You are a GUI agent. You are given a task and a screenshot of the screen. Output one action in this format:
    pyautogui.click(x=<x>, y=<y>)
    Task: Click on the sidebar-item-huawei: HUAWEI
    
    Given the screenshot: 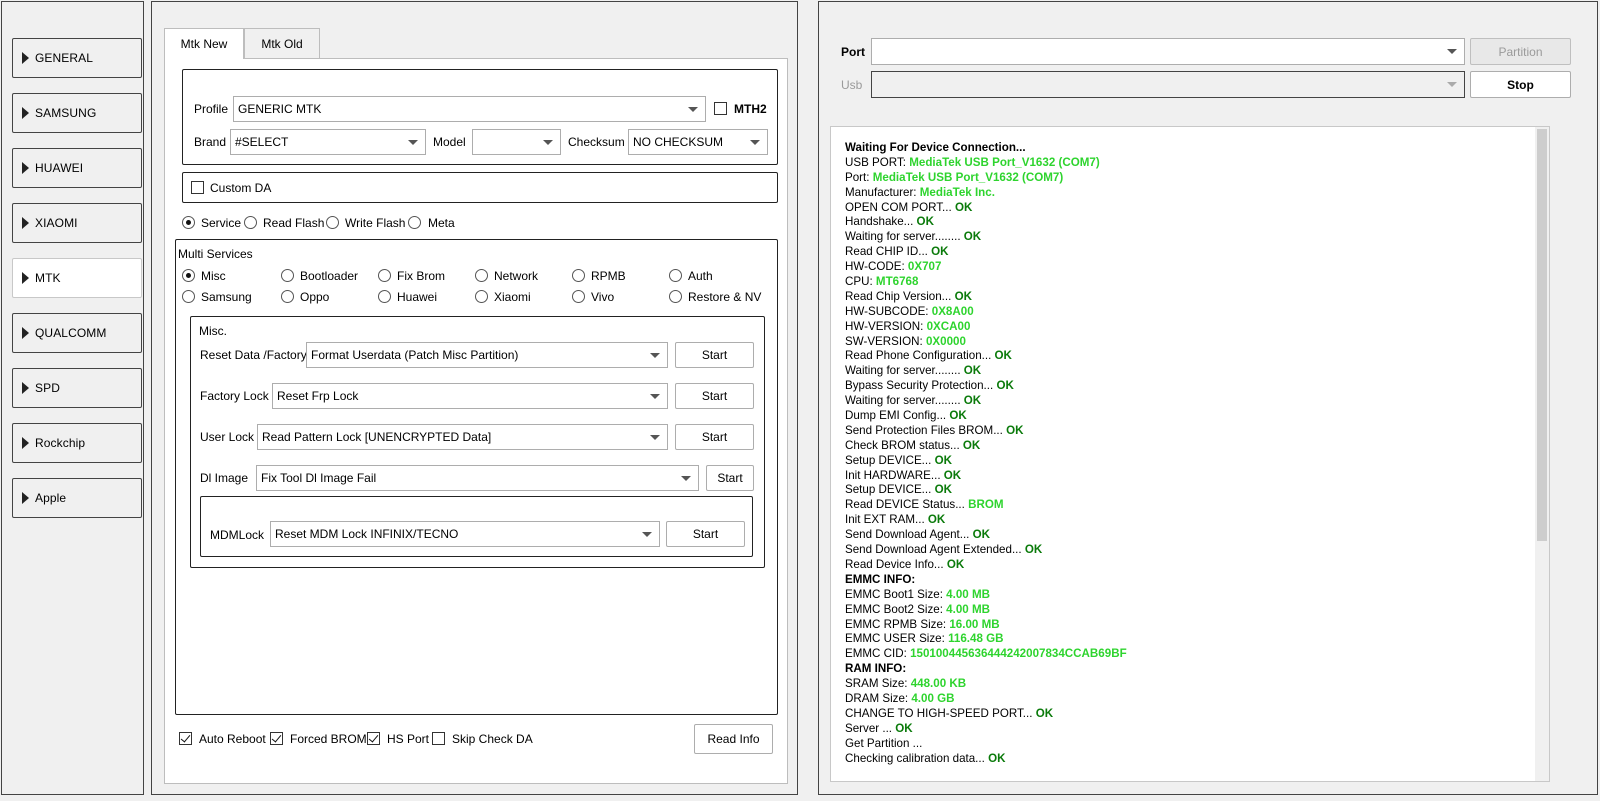 What is the action you would take?
    pyautogui.click(x=77, y=168)
    